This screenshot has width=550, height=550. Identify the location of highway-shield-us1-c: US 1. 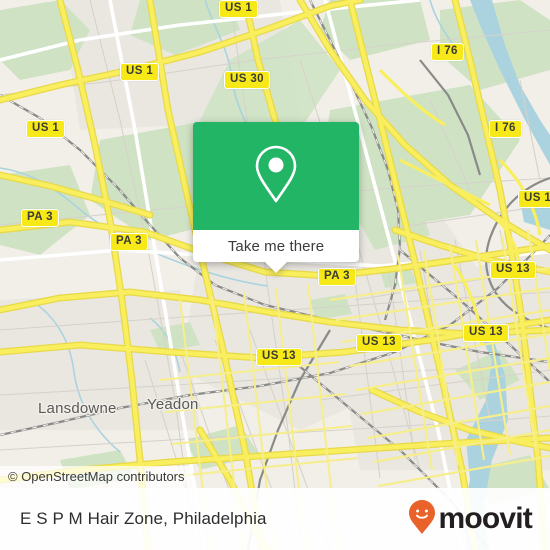
(46, 129).